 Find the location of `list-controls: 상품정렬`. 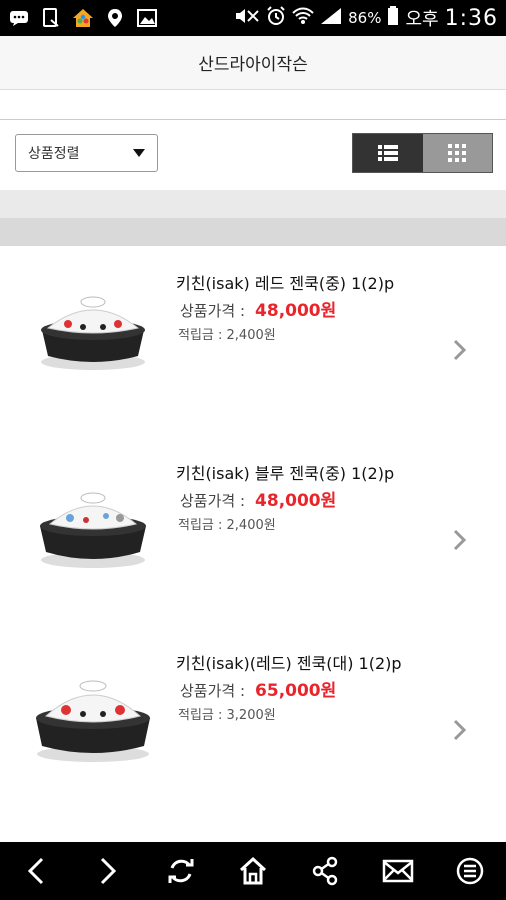

list-controls: 상품정렬 is located at coordinates (253, 155).